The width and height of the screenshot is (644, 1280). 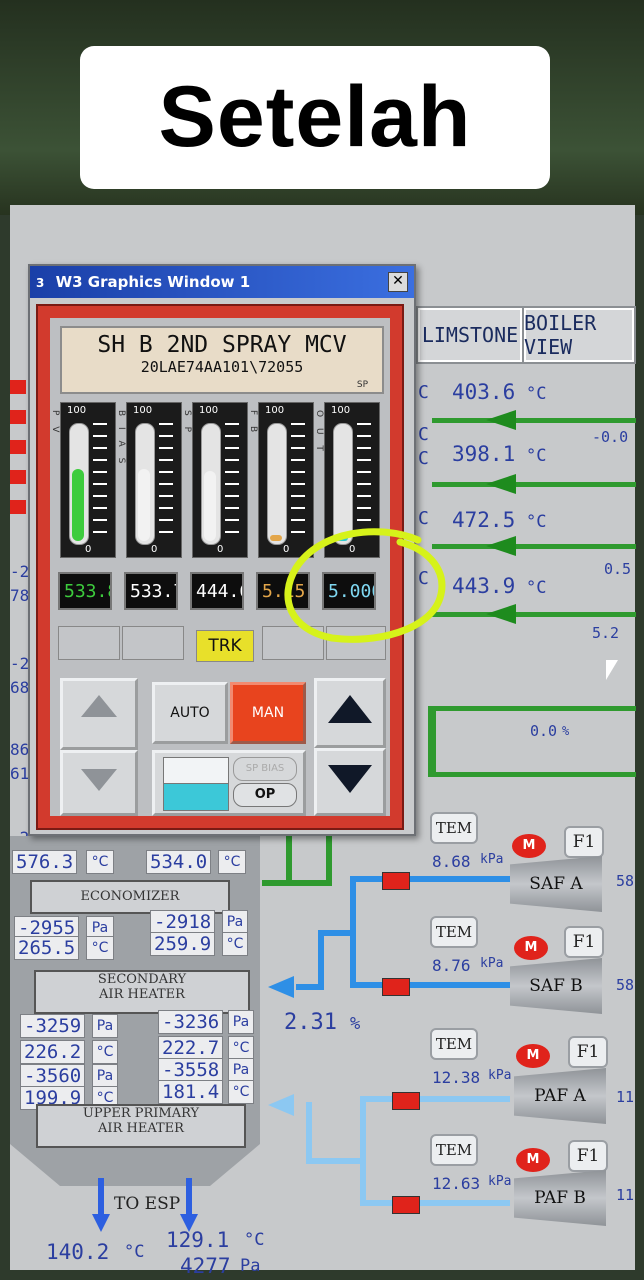 What do you see at coordinates (484, 392) in the screenshot?
I see `spray-temp: 403.6` at bounding box center [484, 392].